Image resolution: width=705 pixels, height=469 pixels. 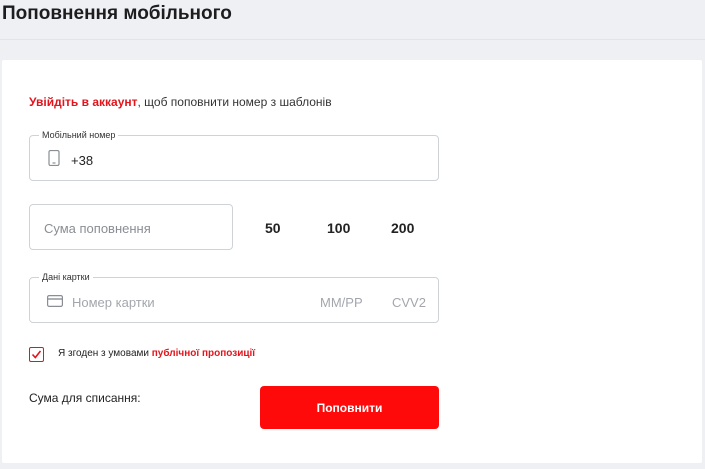 What do you see at coordinates (82, 160) in the screenshot?
I see `phone-prefix: +38` at bounding box center [82, 160].